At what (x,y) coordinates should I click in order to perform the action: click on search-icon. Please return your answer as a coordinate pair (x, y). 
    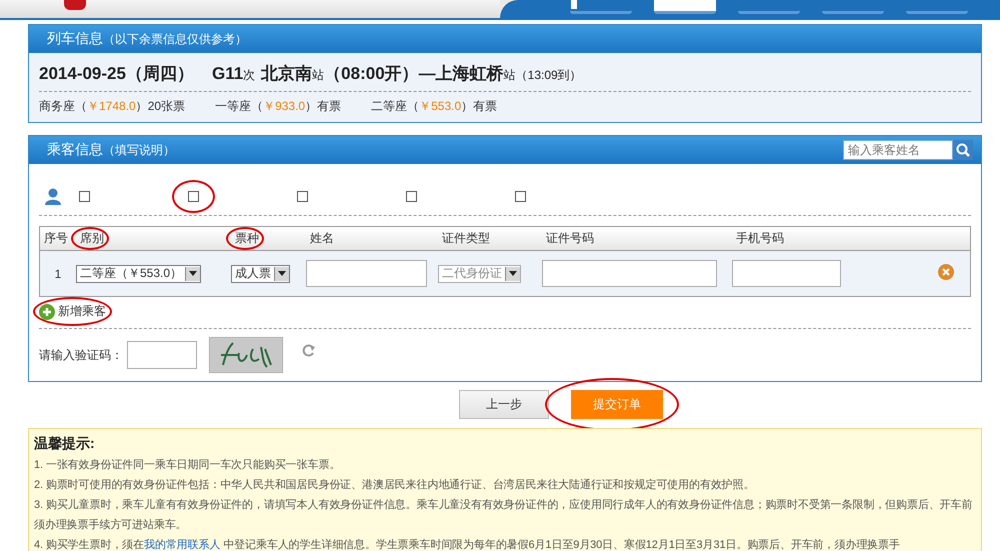
    Looking at the image, I should click on (963, 150).